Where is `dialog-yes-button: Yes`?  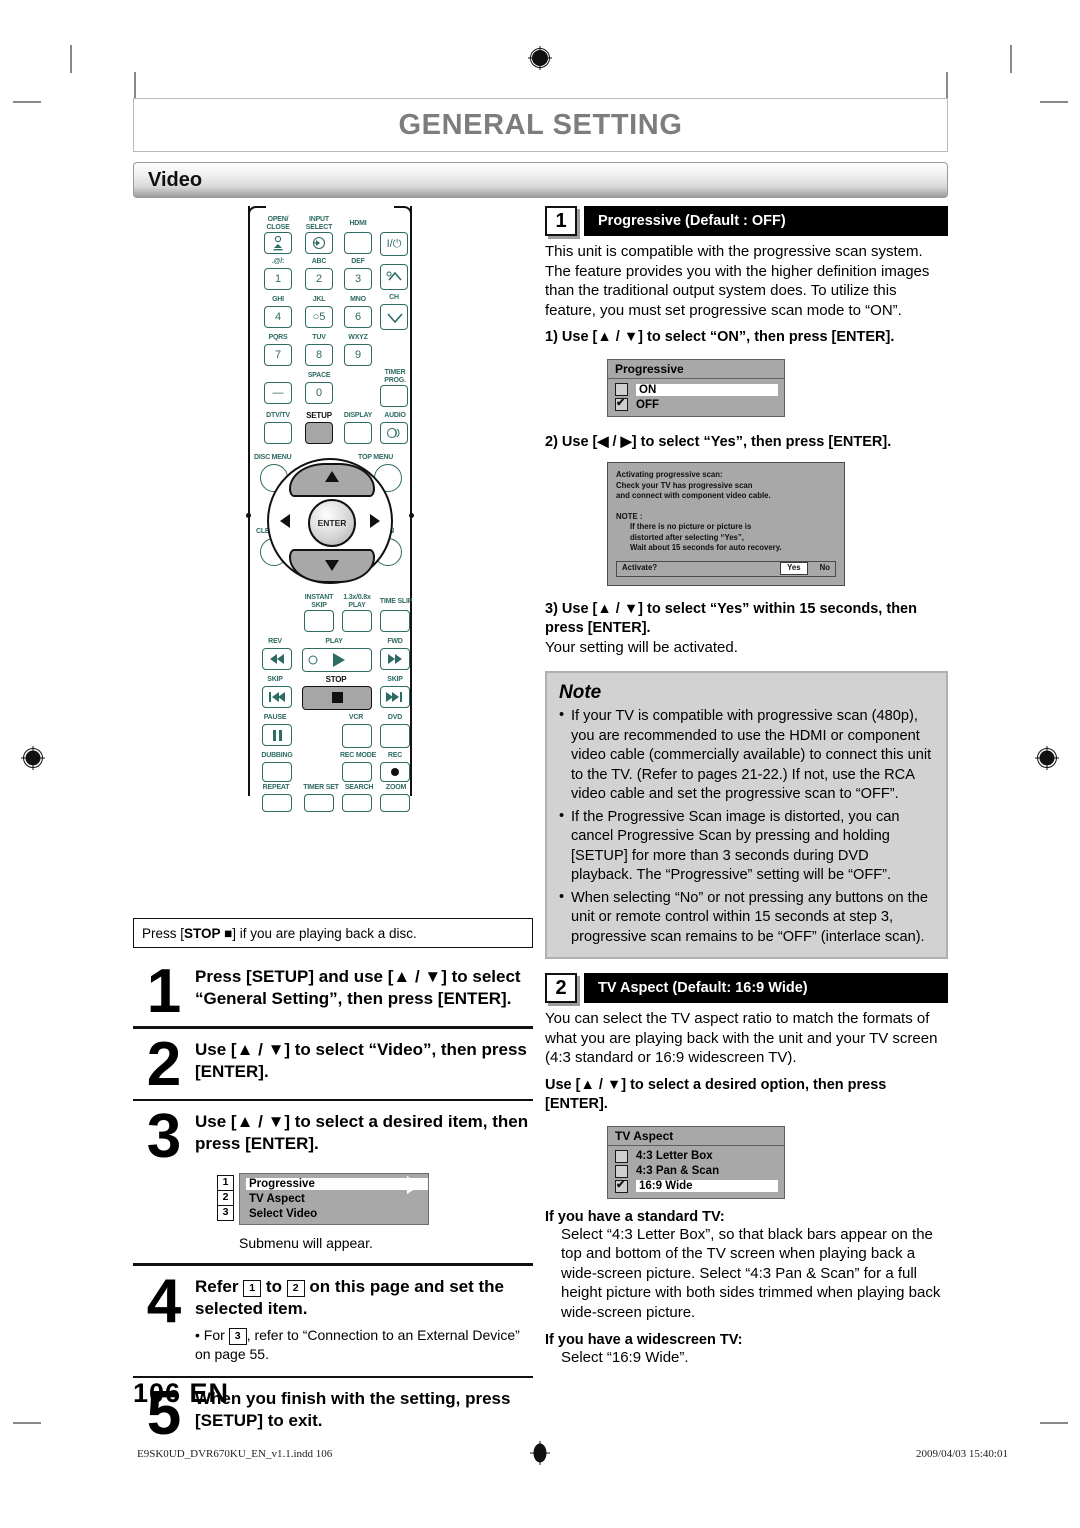
dialog-yes-button: Yes is located at coordinates (794, 568).